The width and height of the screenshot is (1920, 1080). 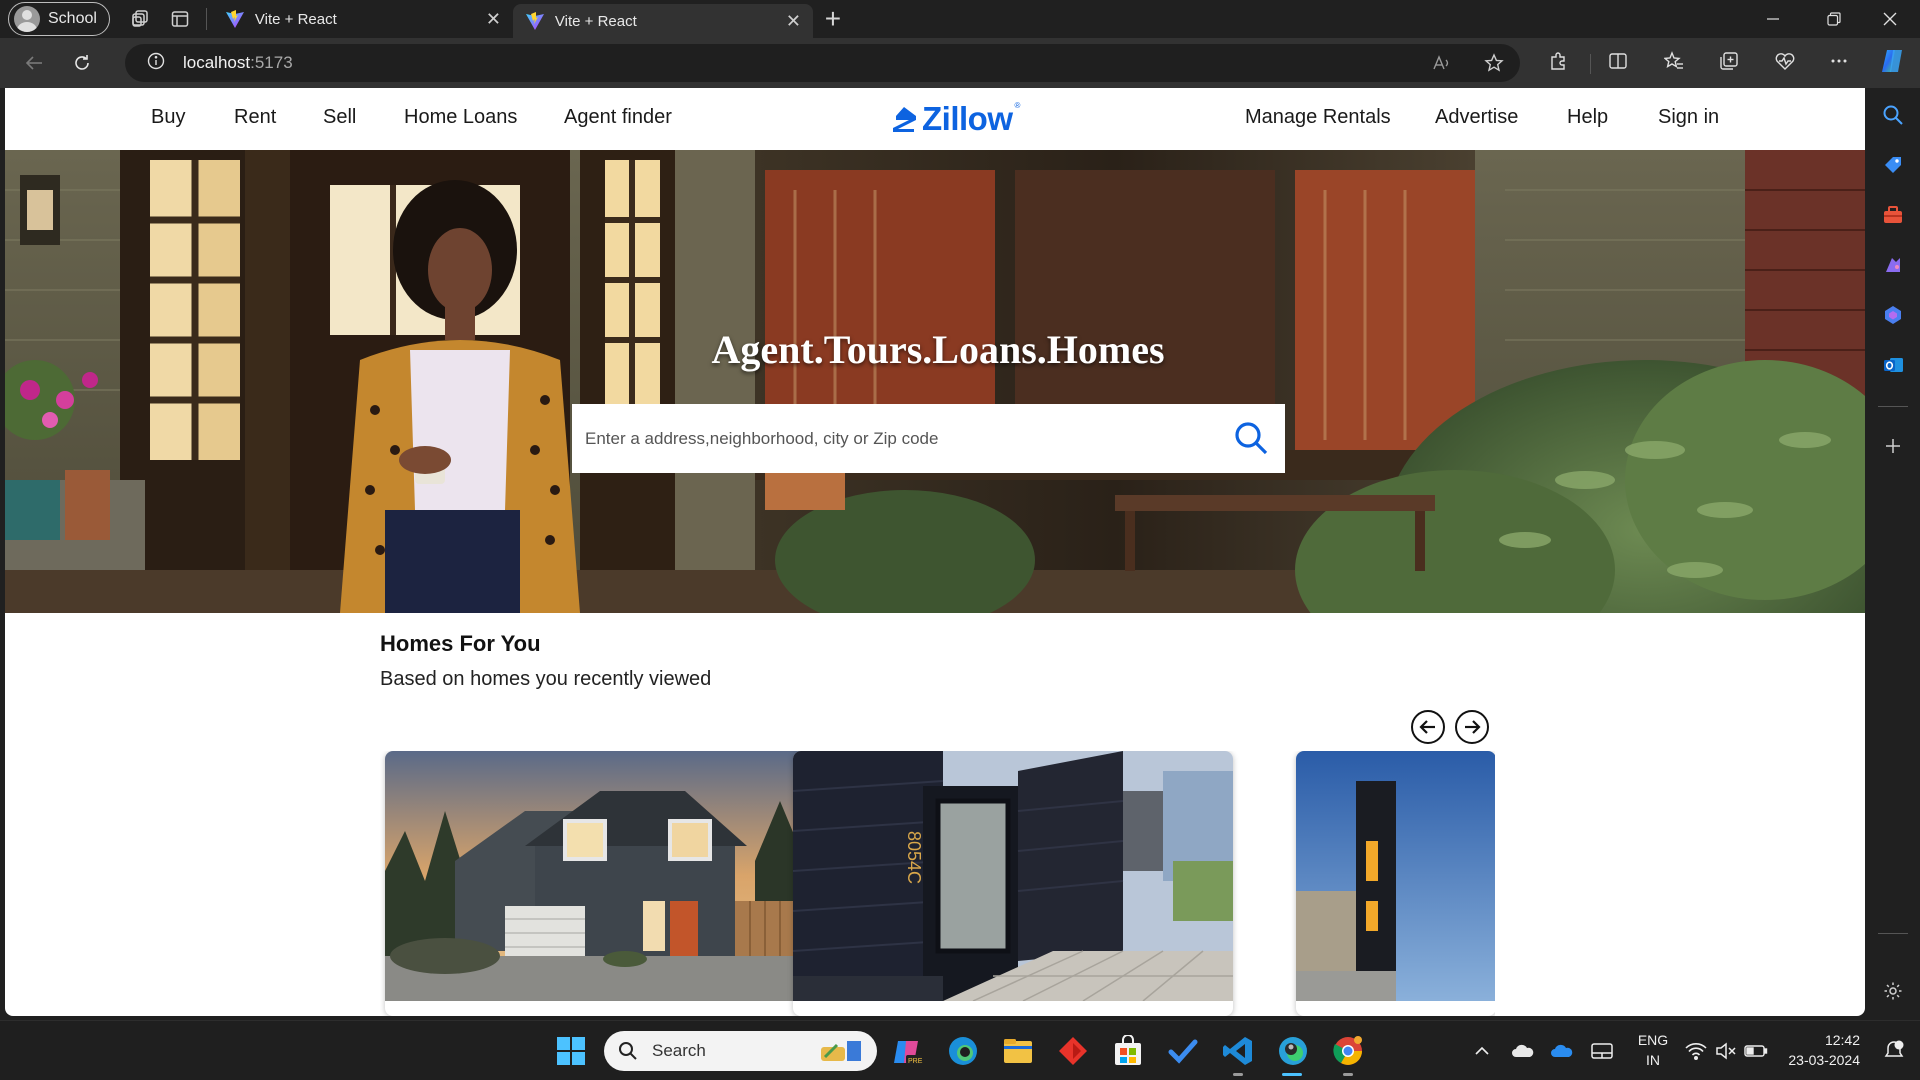 I want to click on browser-essentials-icon, so click(x=1785, y=61).